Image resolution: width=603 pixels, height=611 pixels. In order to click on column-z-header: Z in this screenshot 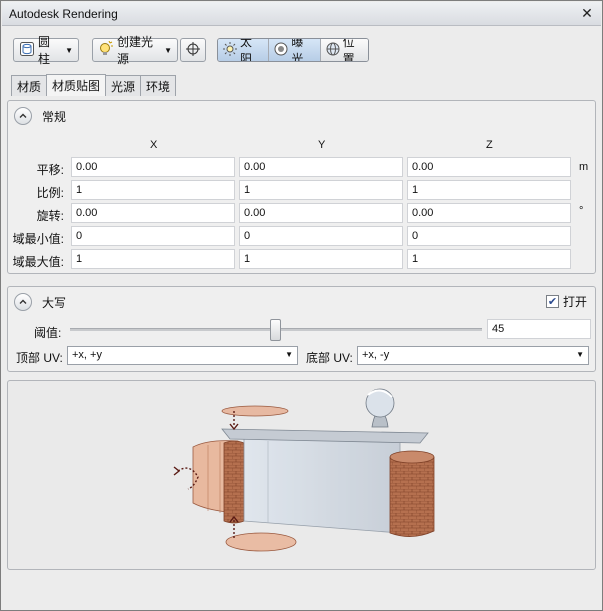, I will do `click(489, 145)`.